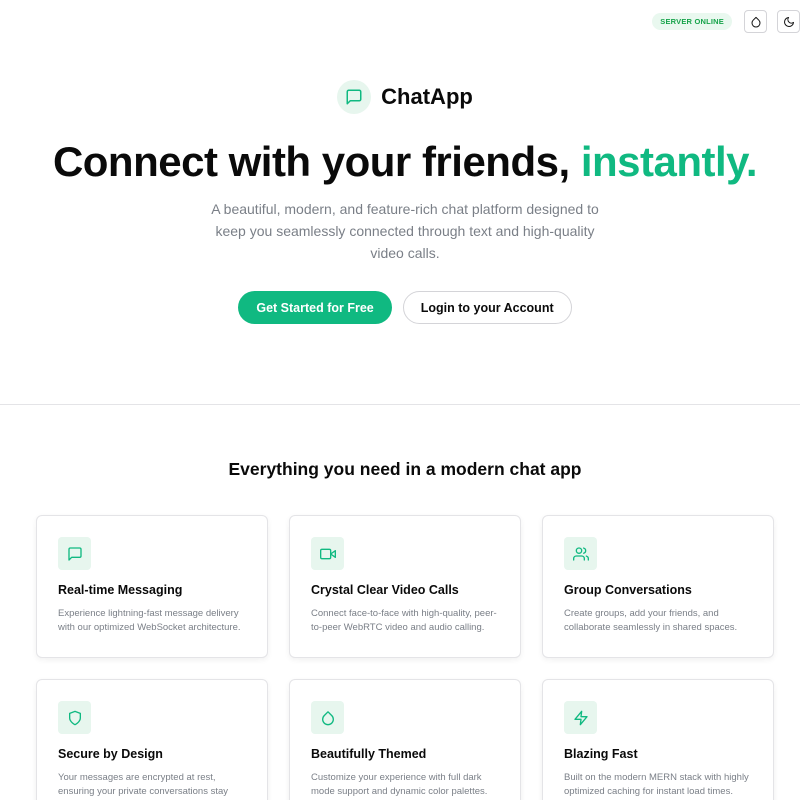  What do you see at coordinates (405, 469) in the screenshot?
I see `features-title: Everything you need in a modern chat app` at bounding box center [405, 469].